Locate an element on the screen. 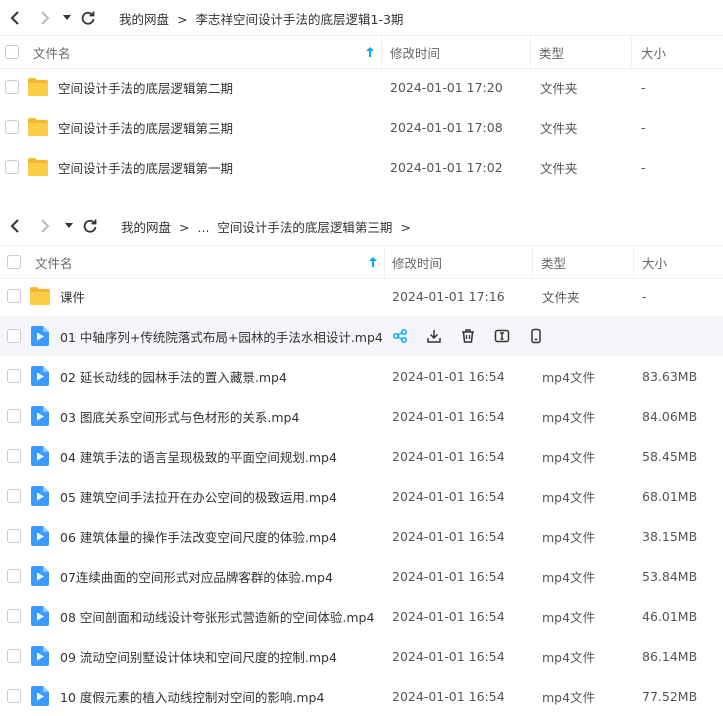  bottom-table-header: 文件名 修改时间 类型 大小 is located at coordinates (361, 262).